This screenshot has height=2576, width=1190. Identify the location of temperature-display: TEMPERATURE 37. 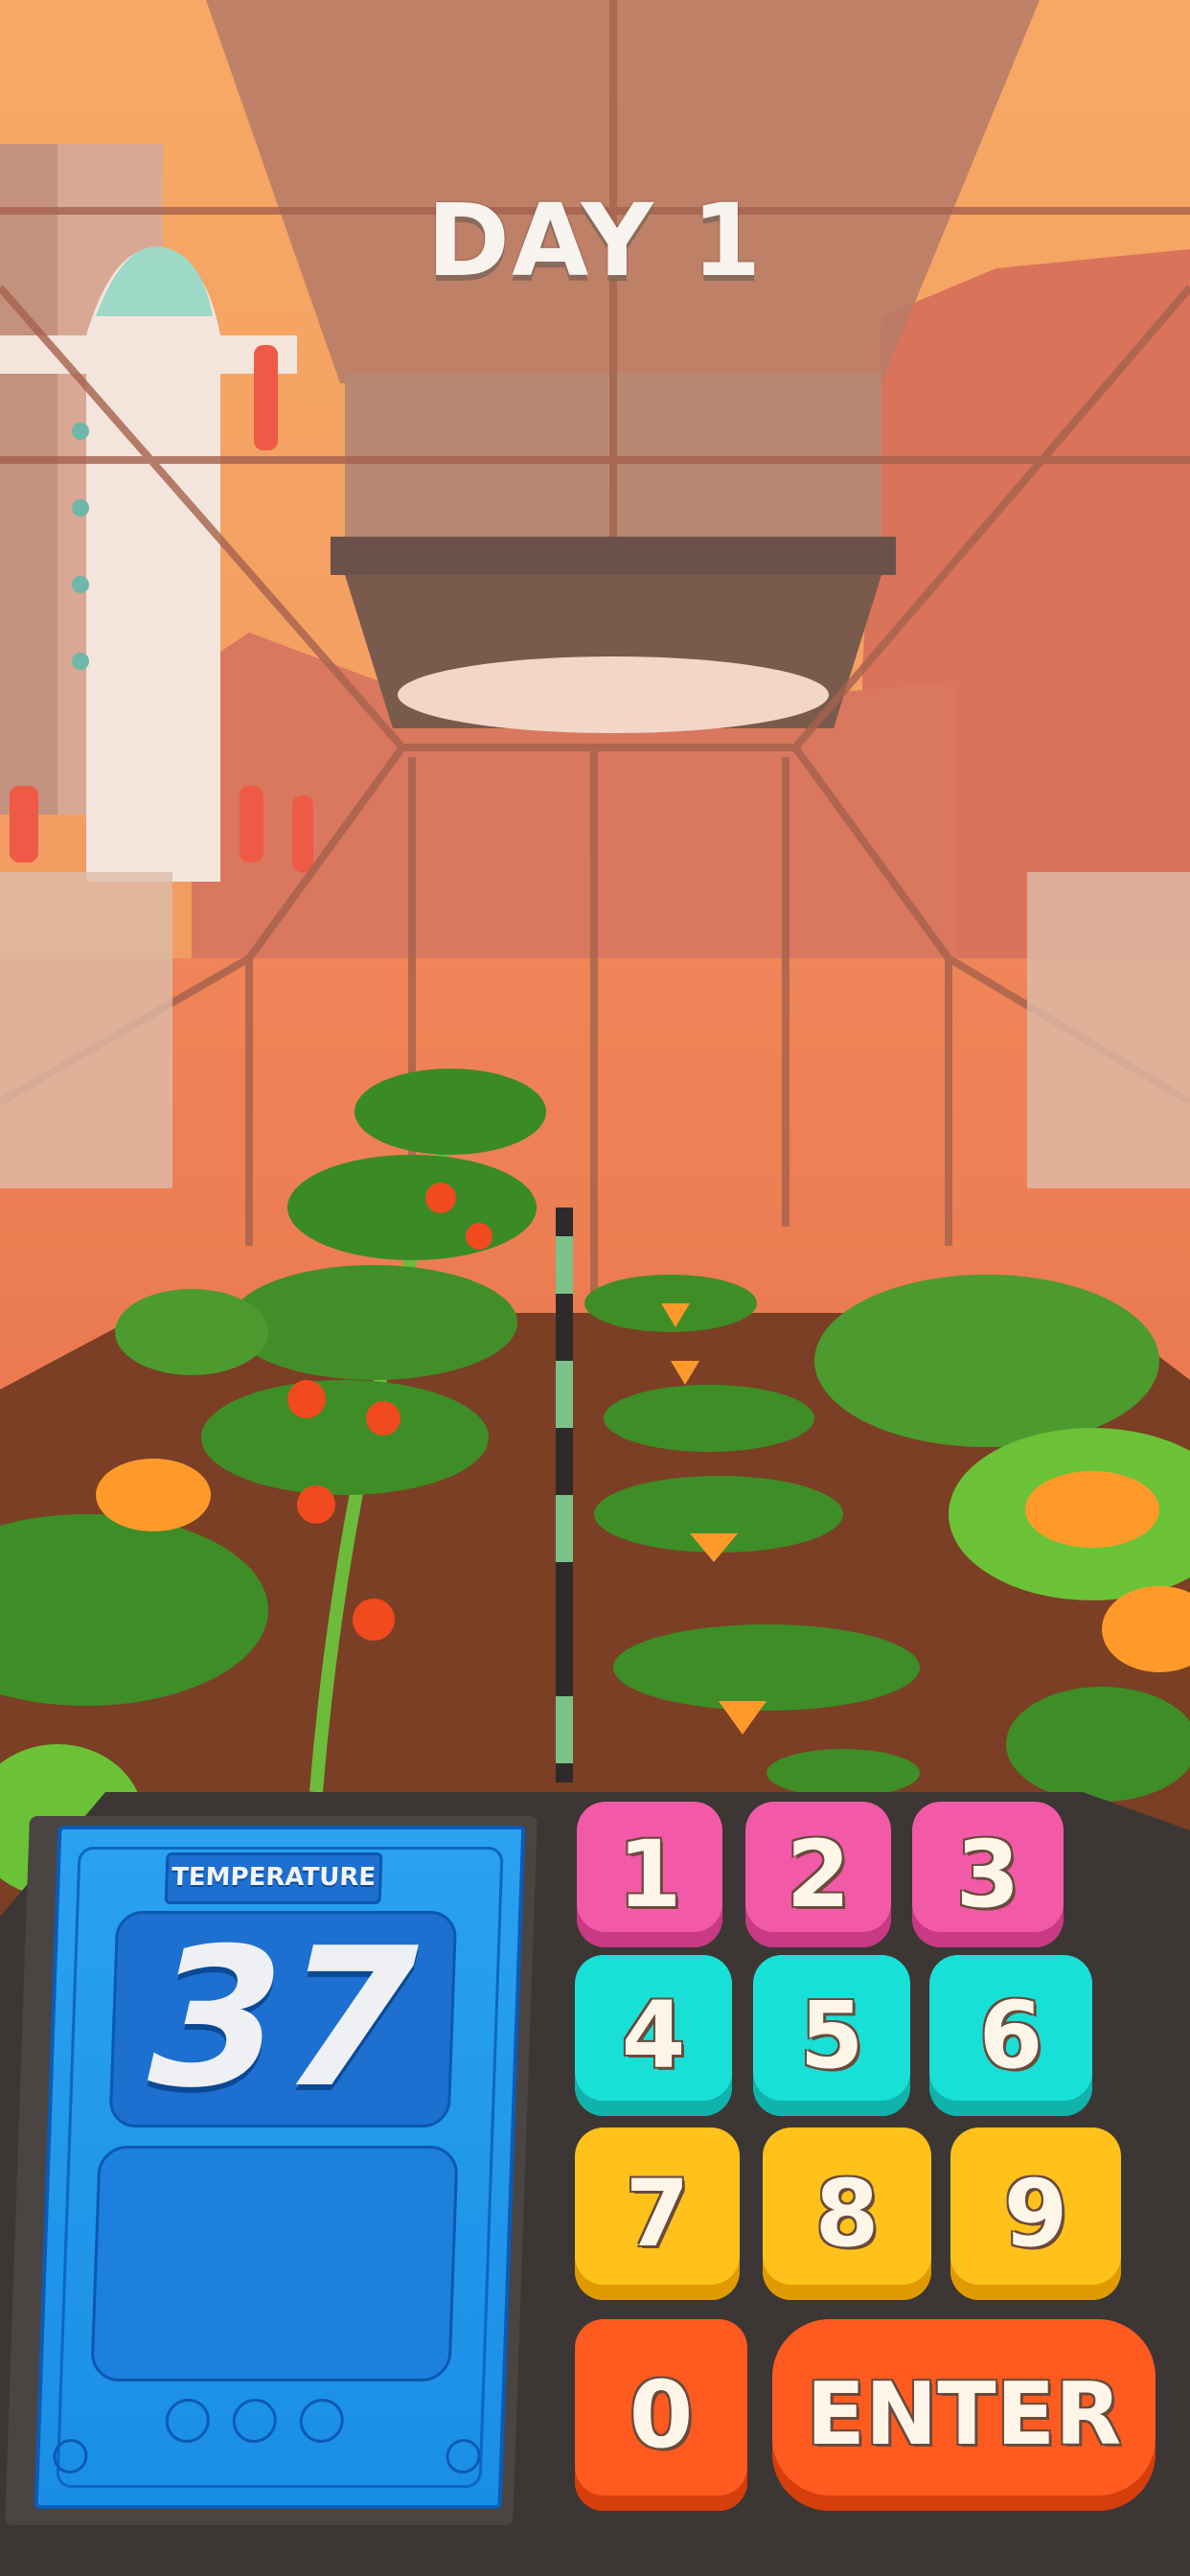
(280, 2167).